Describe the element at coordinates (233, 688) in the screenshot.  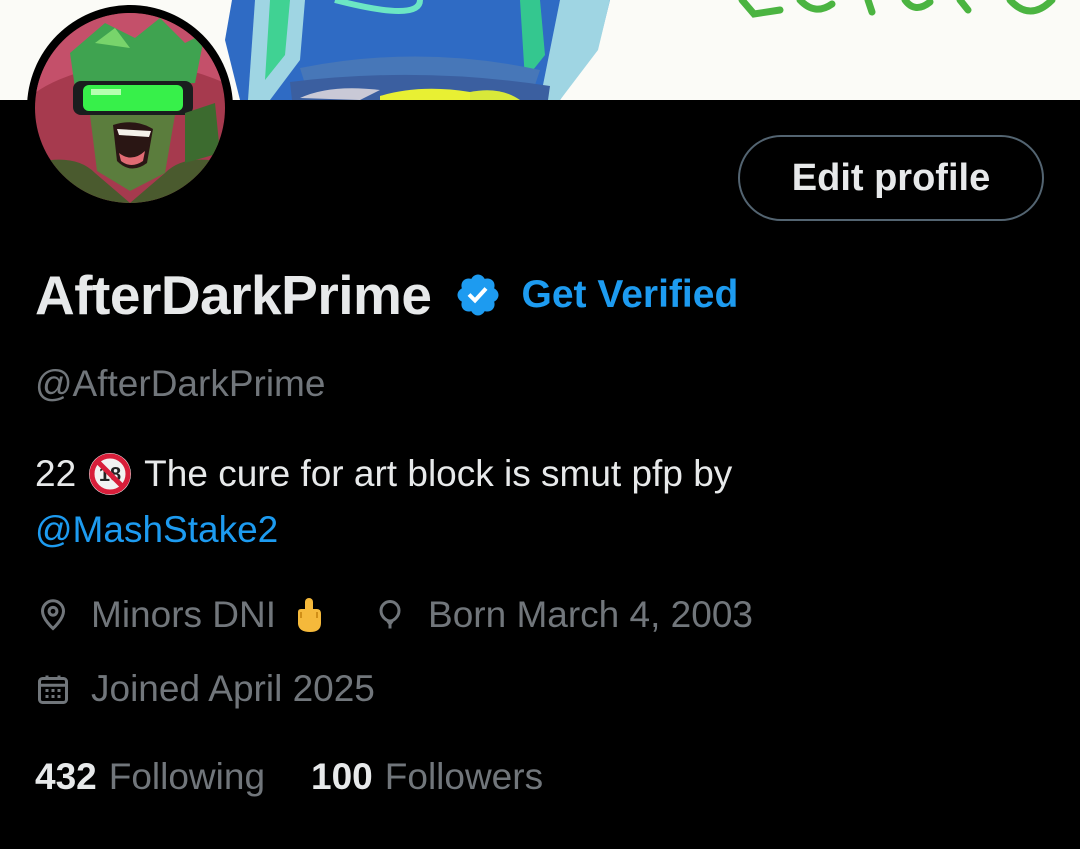
I see `profile-joined-date: Joined April 2025` at that location.